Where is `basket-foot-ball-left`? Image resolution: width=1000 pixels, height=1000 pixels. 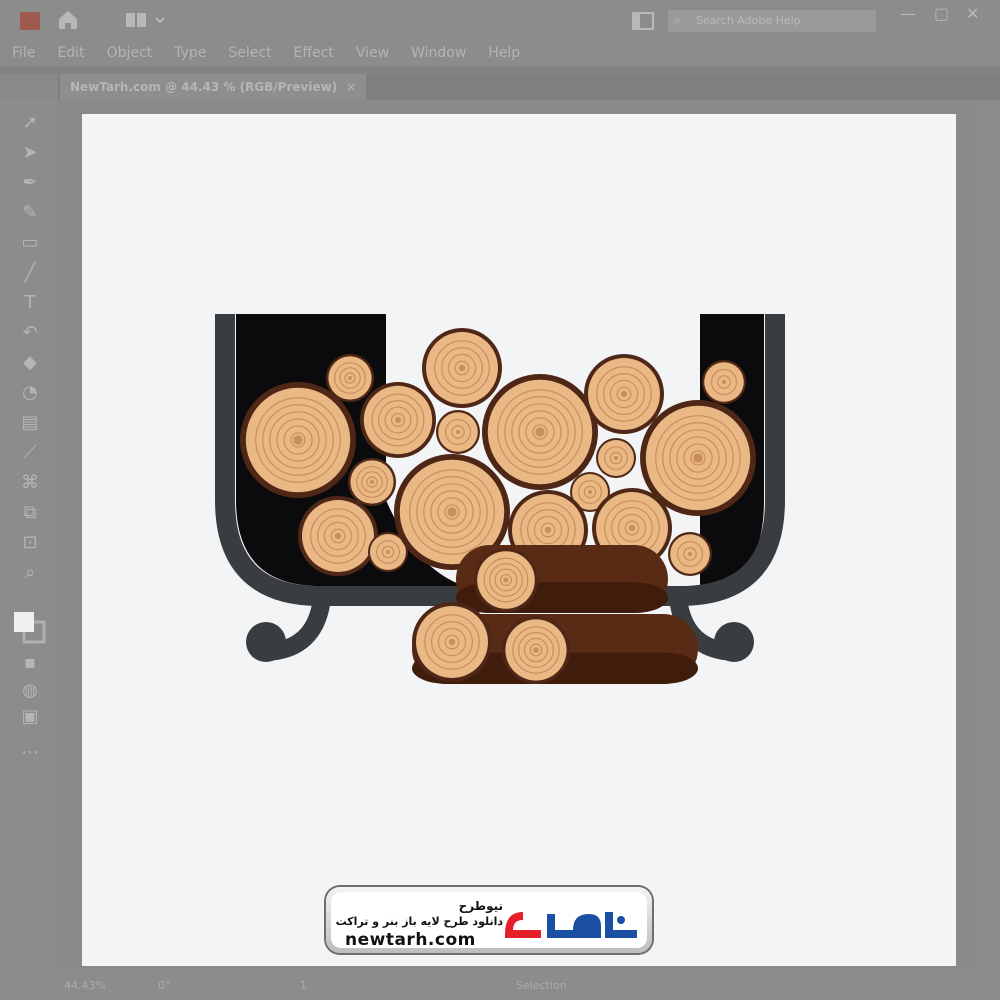
basket-foot-ball-left is located at coordinates (266, 642).